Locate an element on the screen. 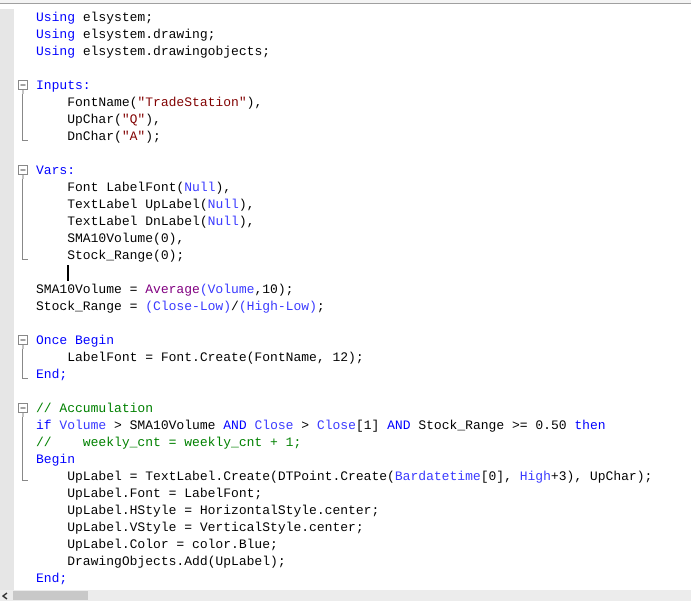  code-line: UpLabel.VStyle = VerticalStyle.center; is located at coordinates (215, 527).